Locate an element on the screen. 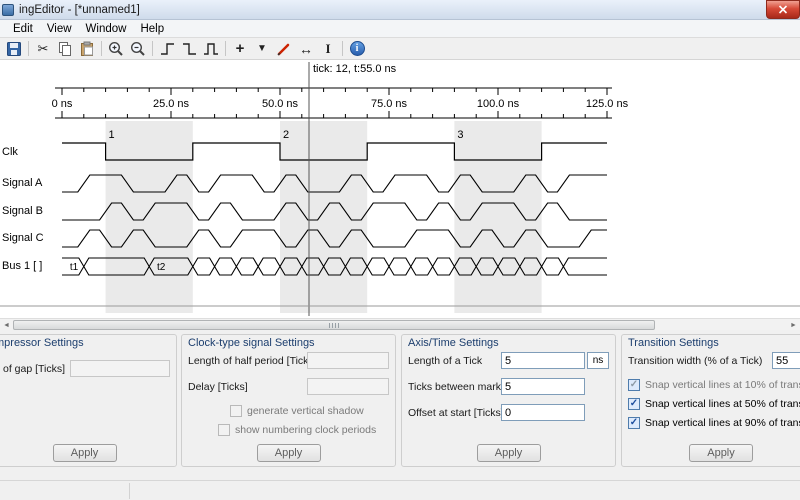 The height and width of the screenshot is (500, 800). axis-time-label: 75.0 ns is located at coordinates (389, 104).